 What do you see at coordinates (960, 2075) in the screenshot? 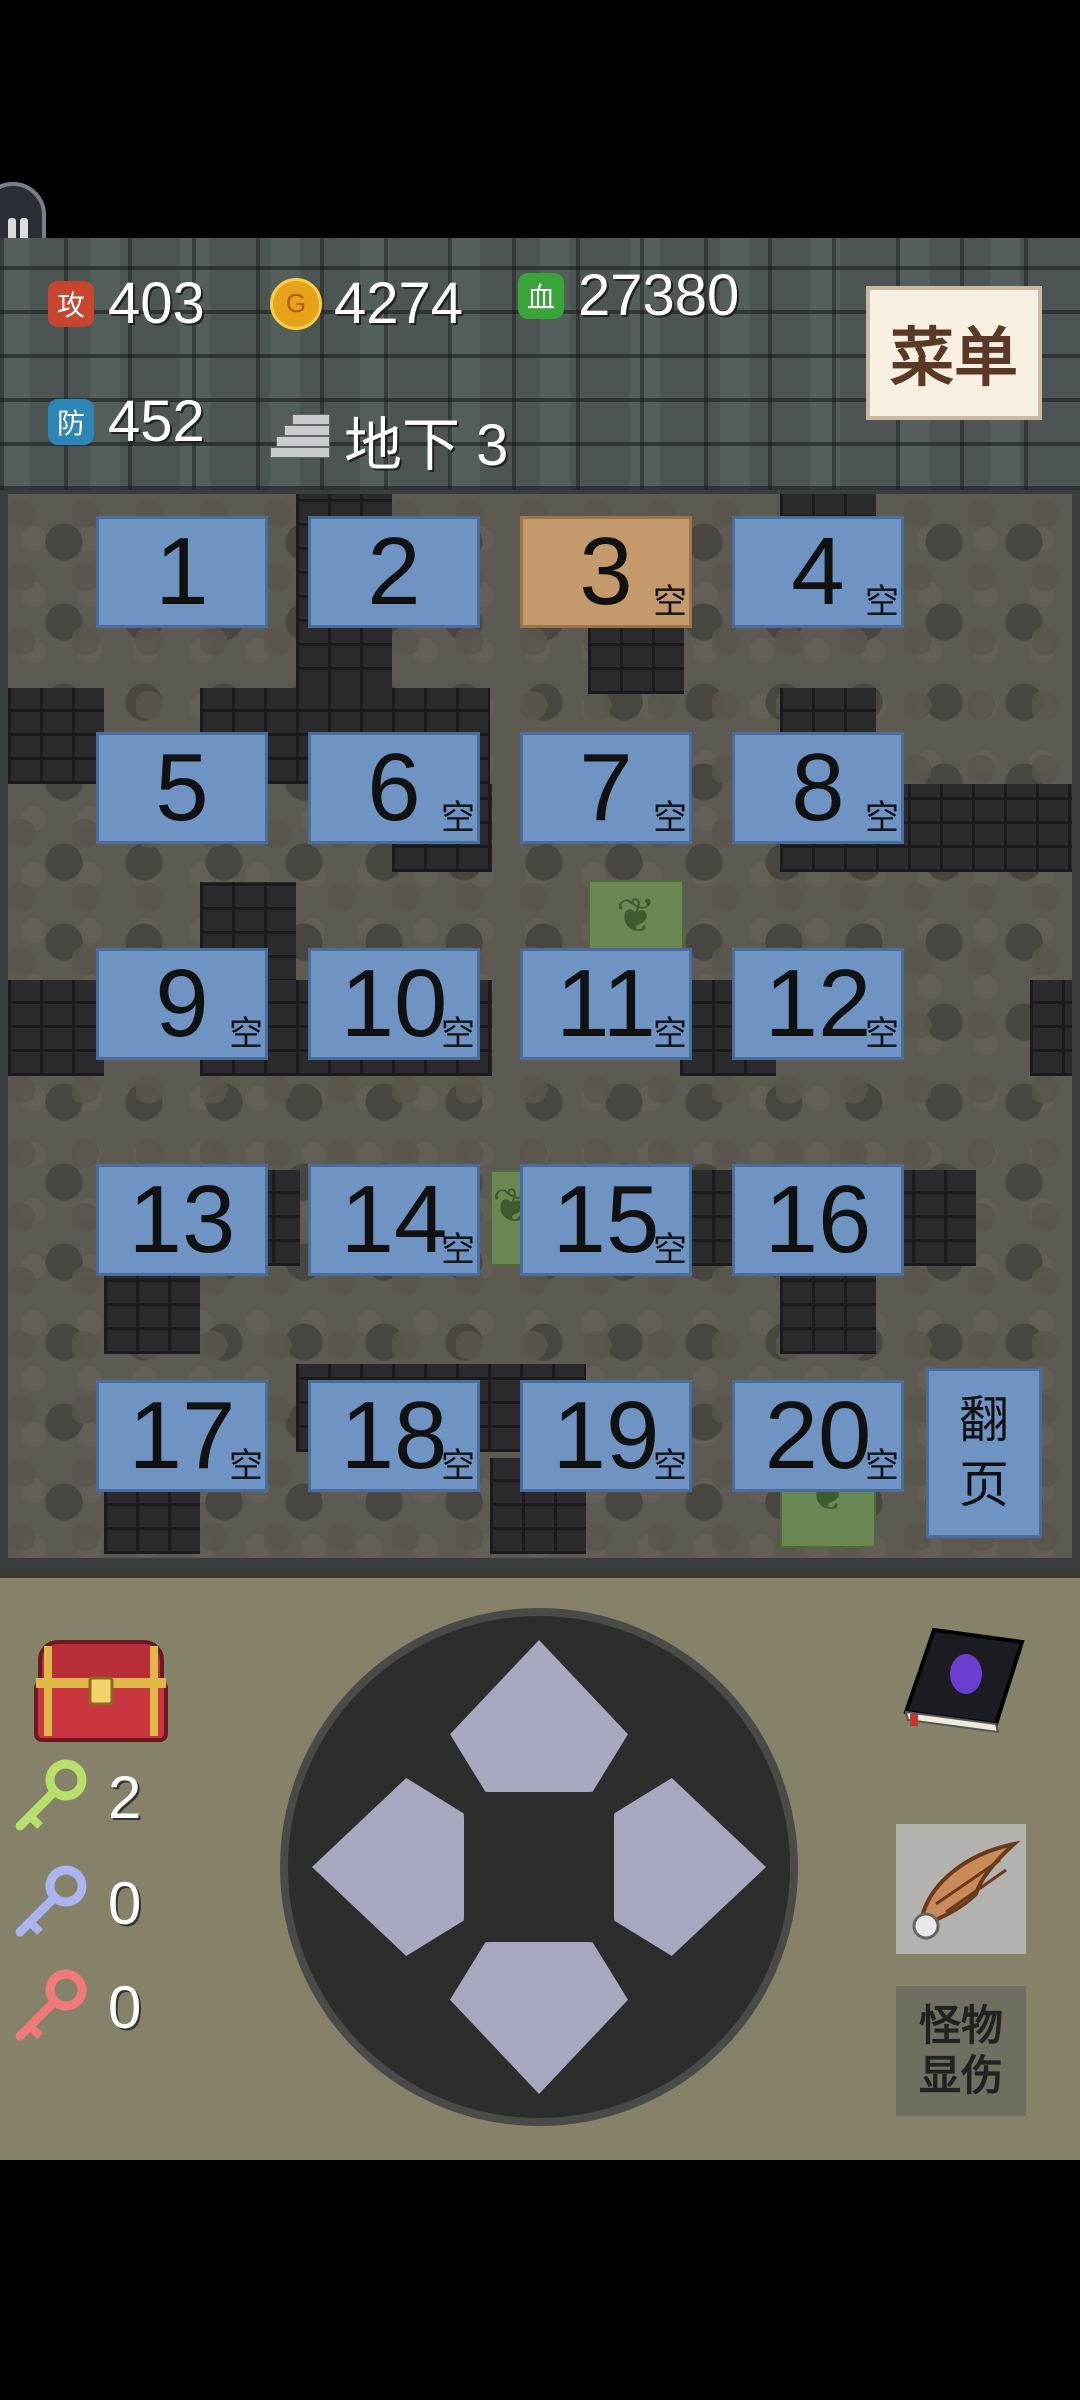
I see `monster-damage-label-2: 显伤` at bounding box center [960, 2075].